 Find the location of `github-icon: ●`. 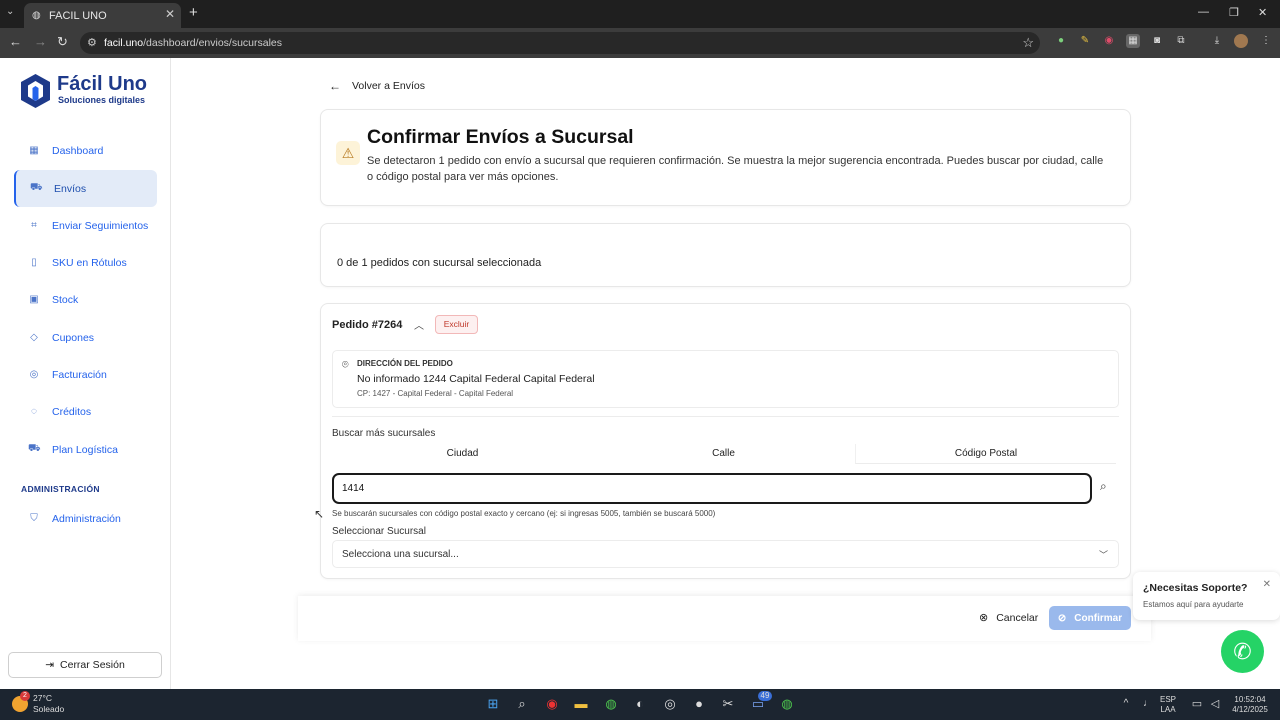

github-icon: ● is located at coordinates (699, 704).